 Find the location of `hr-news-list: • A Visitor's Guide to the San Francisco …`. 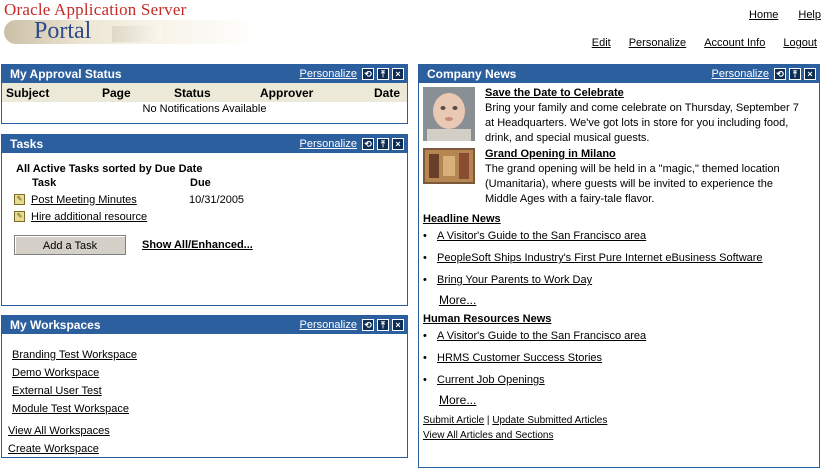

hr-news-list: • A Visitor's Guide to the San Francisco … is located at coordinates (619, 358).